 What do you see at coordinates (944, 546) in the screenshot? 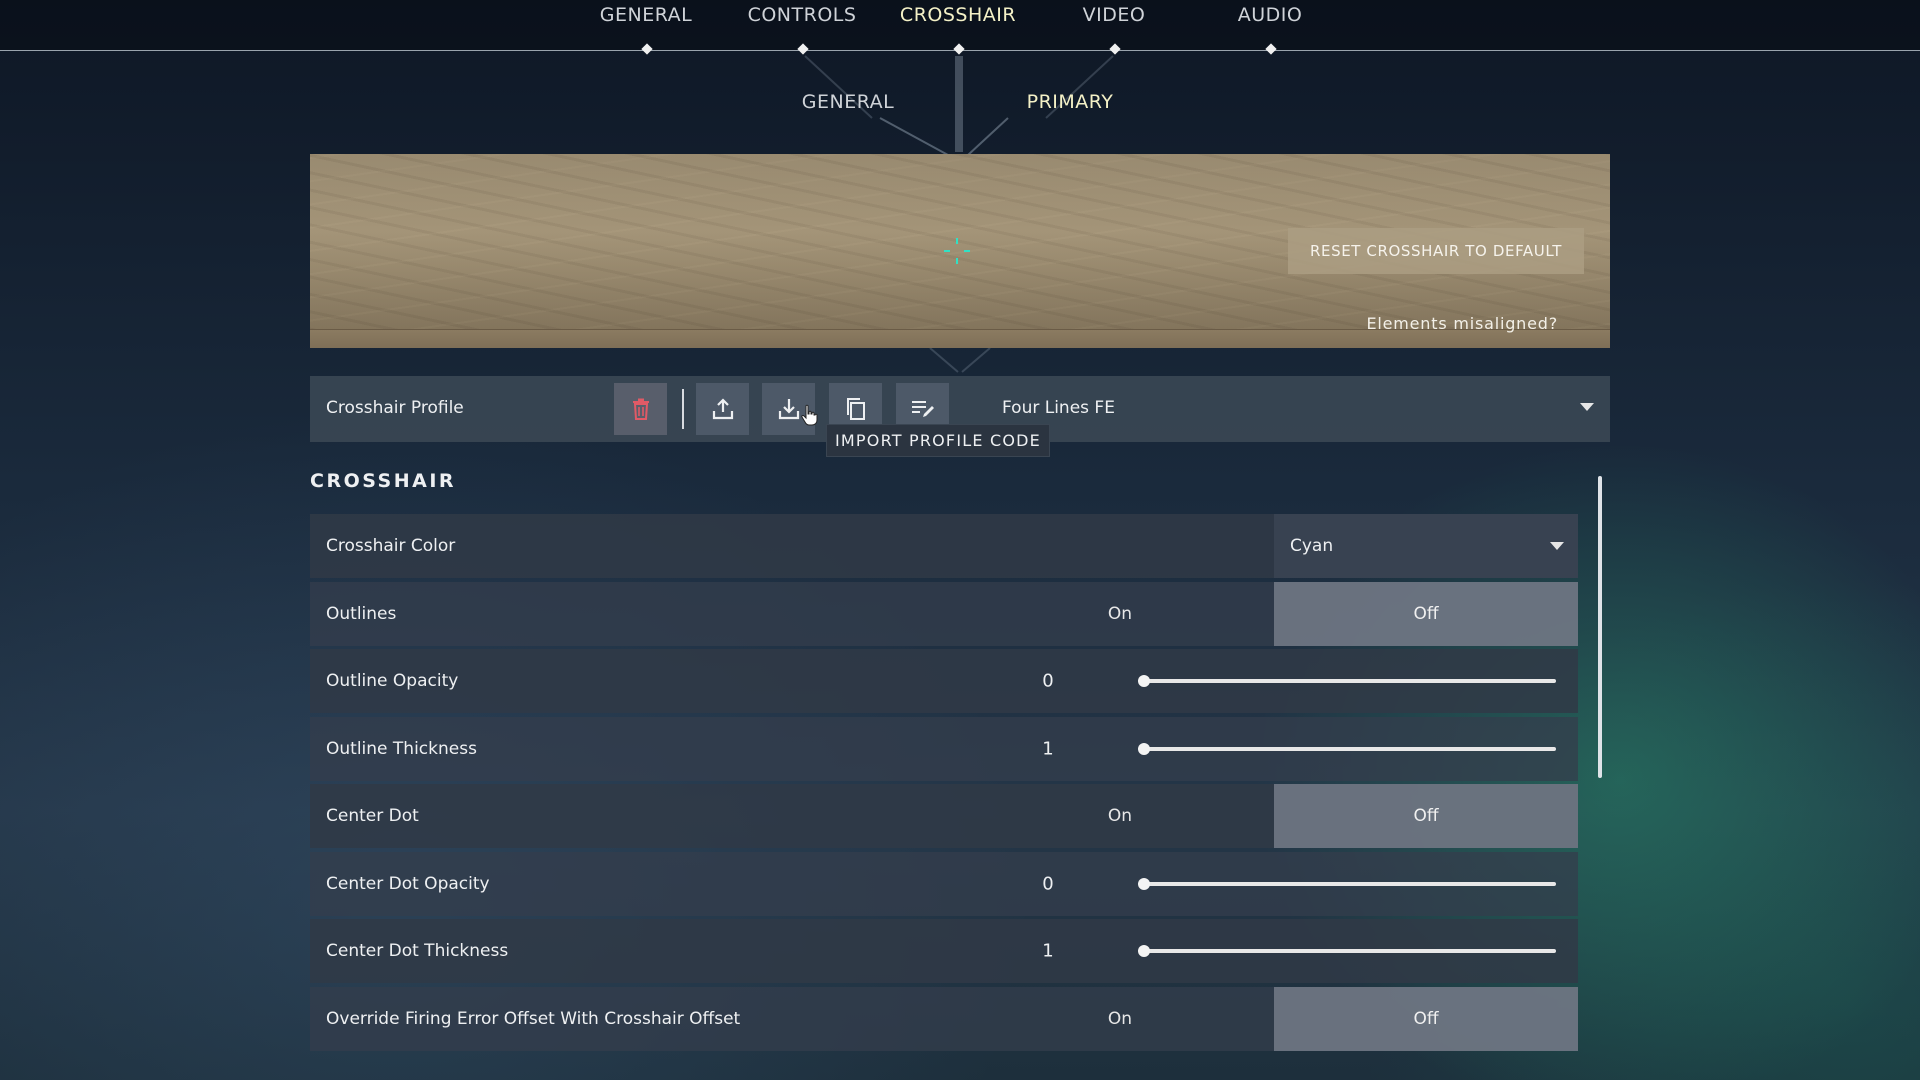
I see `setting-row-crosshair-color: Crosshair Color Cyan` at bounding box center [944, 546].